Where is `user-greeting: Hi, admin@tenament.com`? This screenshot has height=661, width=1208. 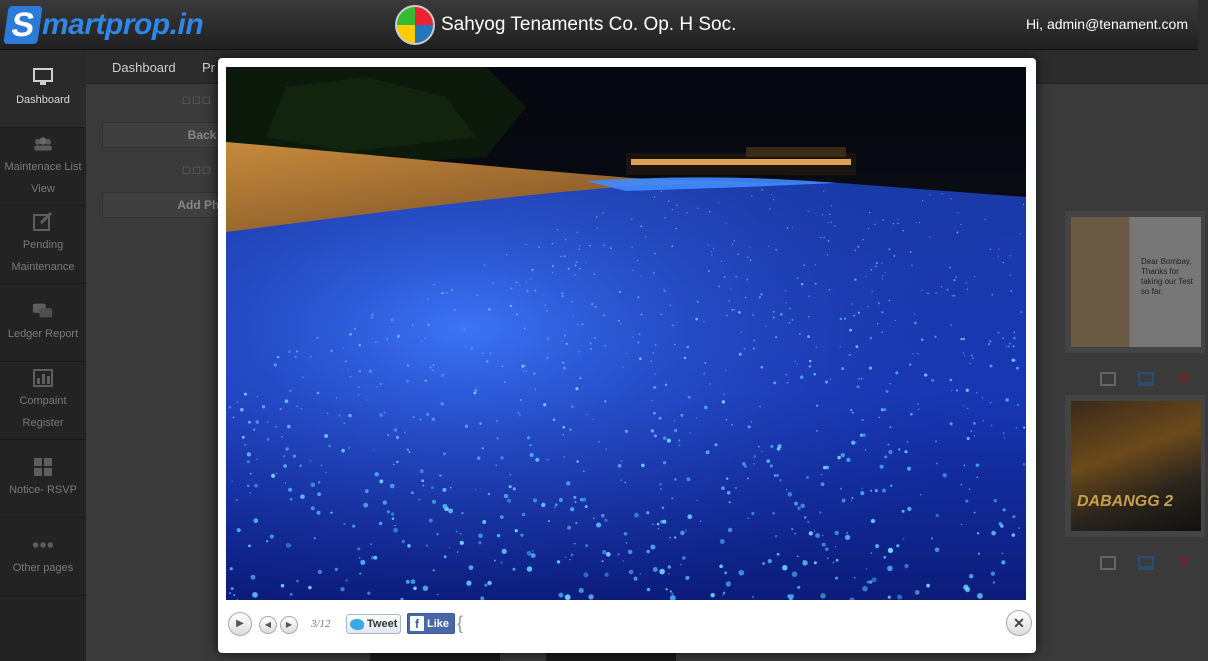 user-greeting: Hi, admin@tenament.com is located at coordinates (1107, 24).